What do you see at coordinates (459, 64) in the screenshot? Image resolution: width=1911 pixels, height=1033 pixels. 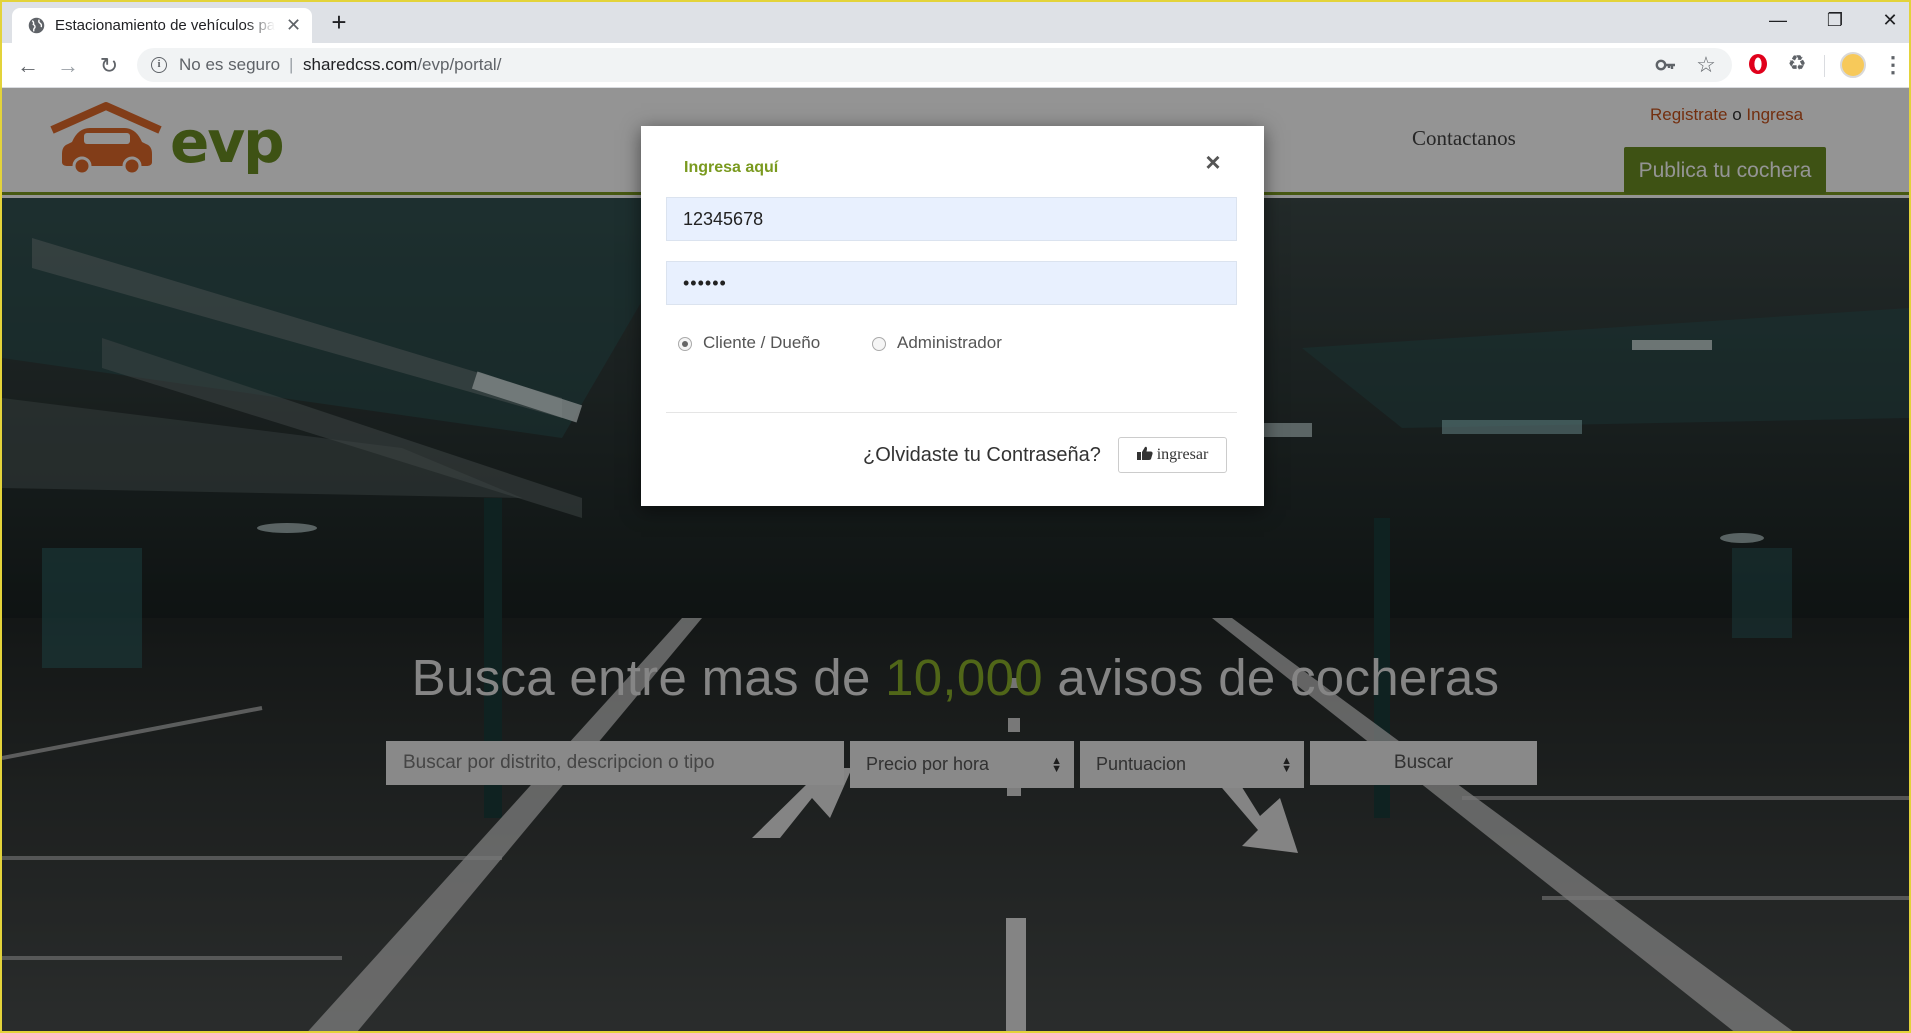 I see `url-path: /evp/portal/` at bounding box center [459, 64].